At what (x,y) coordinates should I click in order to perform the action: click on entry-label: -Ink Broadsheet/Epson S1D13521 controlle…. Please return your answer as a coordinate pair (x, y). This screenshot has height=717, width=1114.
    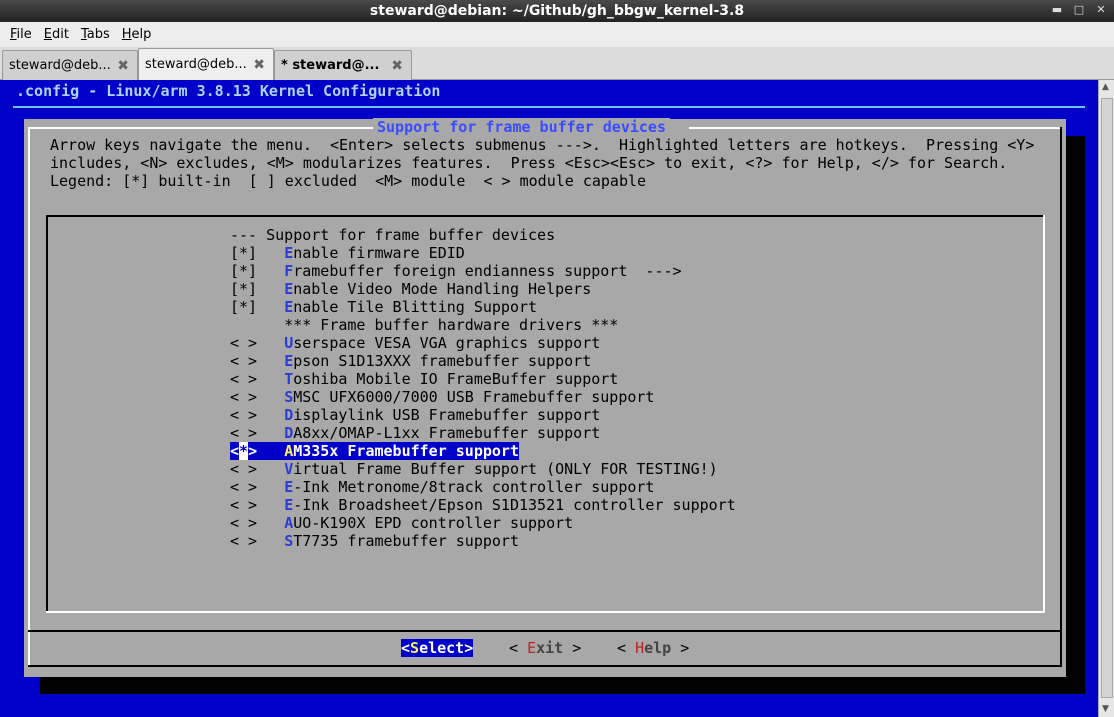
    Looking at the image, I should click on (514, 505).